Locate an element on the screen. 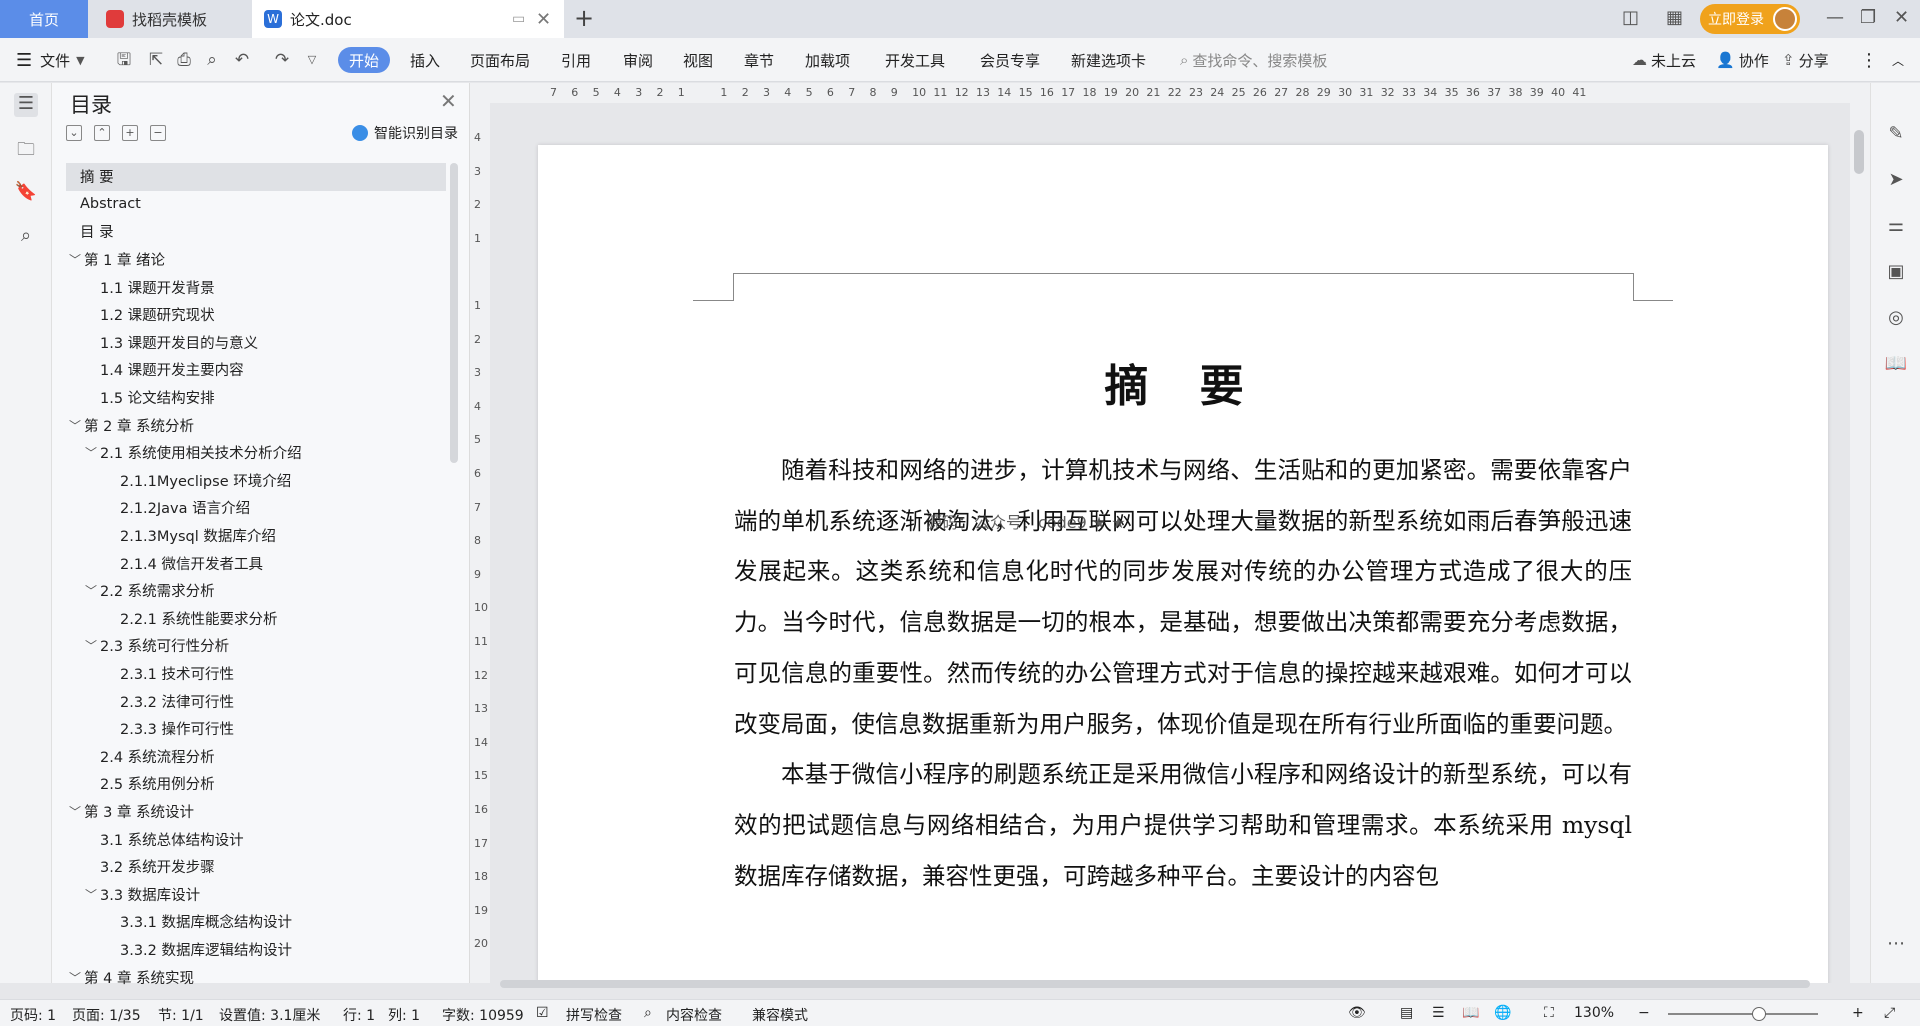 This screenshot has width=1920, height=1026. toc-item: 2.1.1Myeclipse 环境介绍 is located at coordinates (256, 481).